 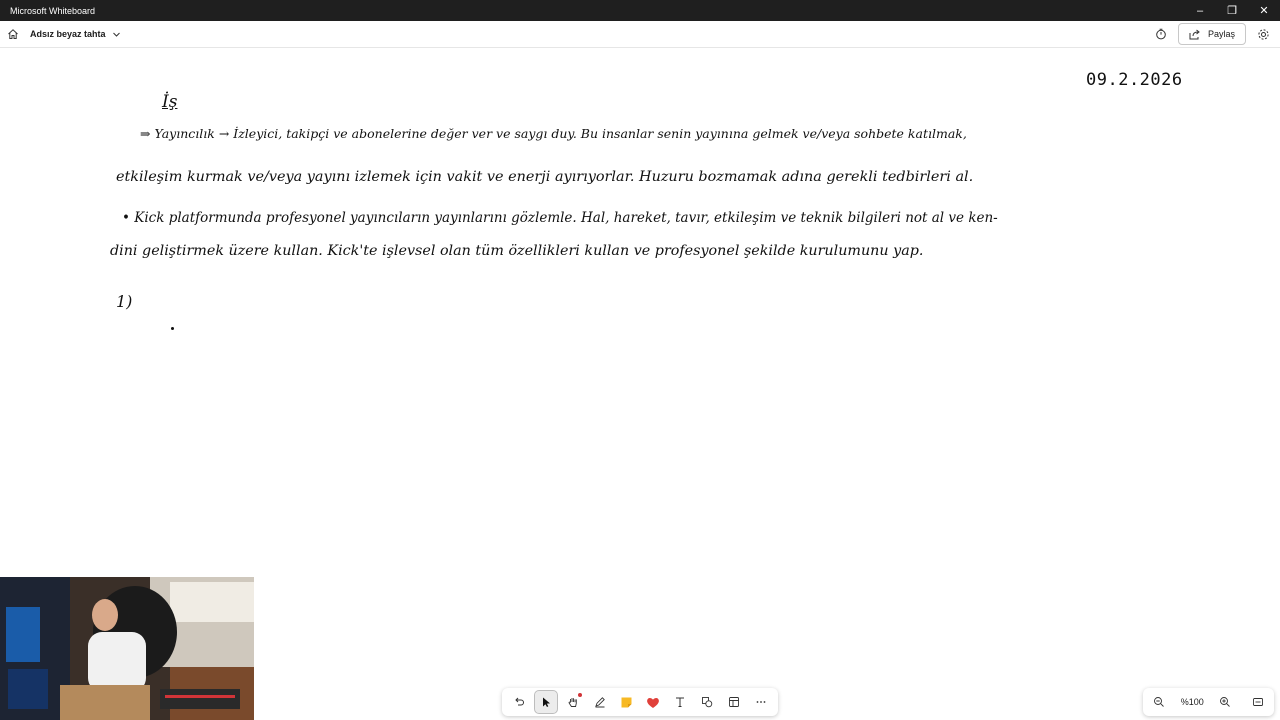 What do you see at coordinates (640, 34) in the screenshot?
I see `app-bar: Adsız beyaz tahta Paylaş` at bounding box center [640, 34].